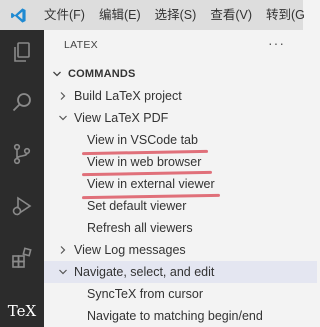 This screenshot has height=327, width=320. What do you see at coordinates (140, 228) in the screenshot?
I see `tree-item-label: Refresh all viewers` at bounding box center [140, 228].